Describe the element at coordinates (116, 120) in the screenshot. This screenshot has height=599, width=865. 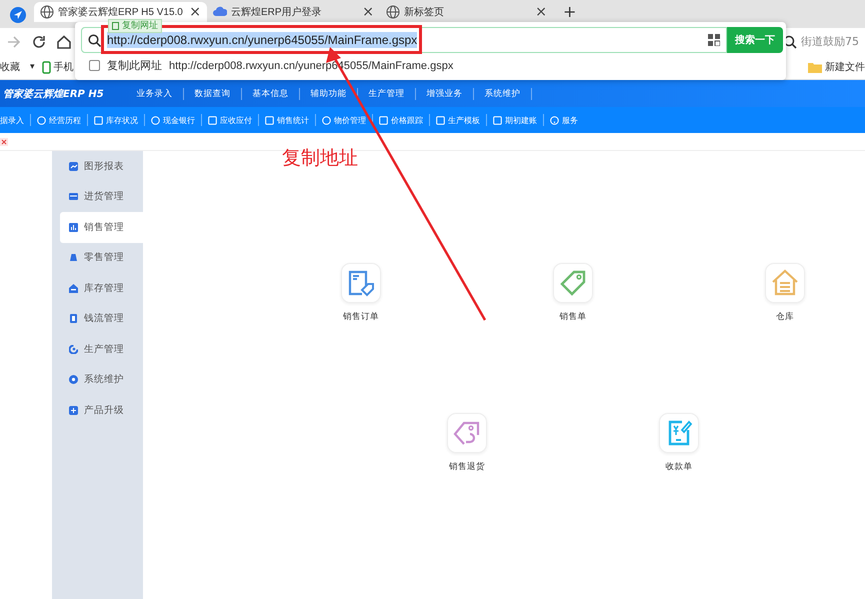
I see `toolbar-item: 库存状况` at that location.